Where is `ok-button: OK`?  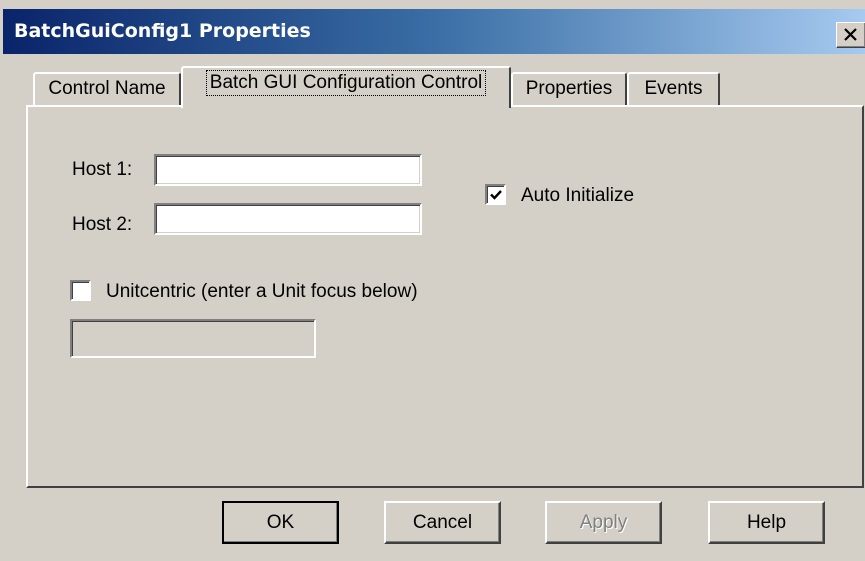 ok-button: OK is located at coordinates (280, 522).